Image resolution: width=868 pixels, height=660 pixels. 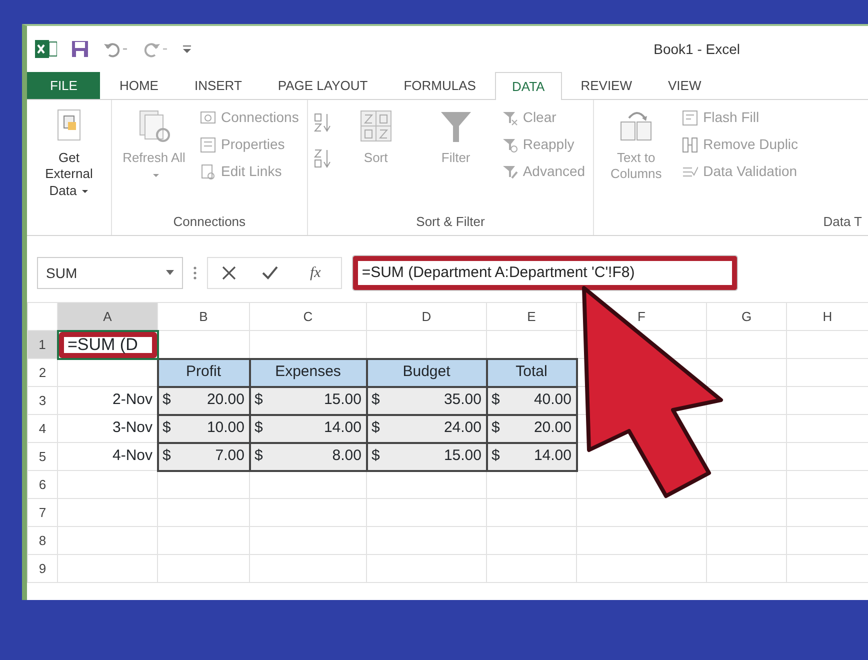 I want to click on properties-icon, so click(x=208, y=144).